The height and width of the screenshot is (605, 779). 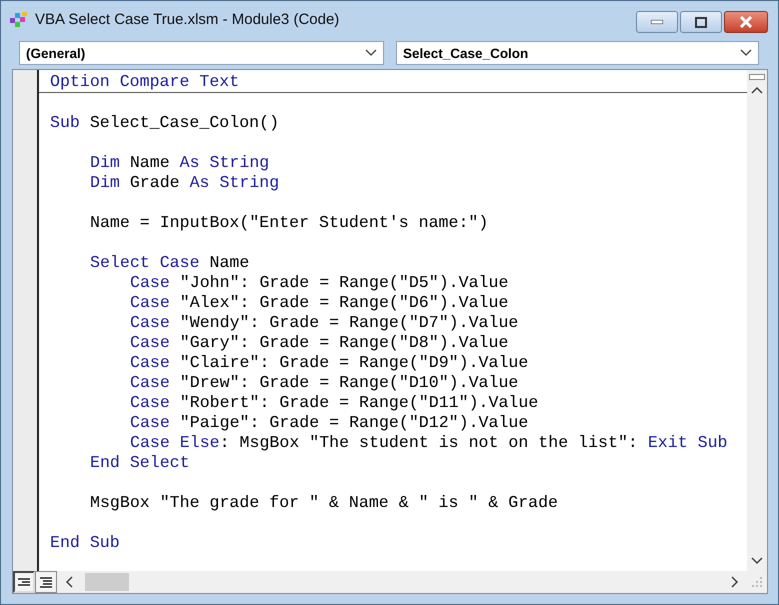 What do you see at coordinates (145, 81) in the screenshot?
I see `code-line: Option Compare Text` at bounding box center [145, 81].